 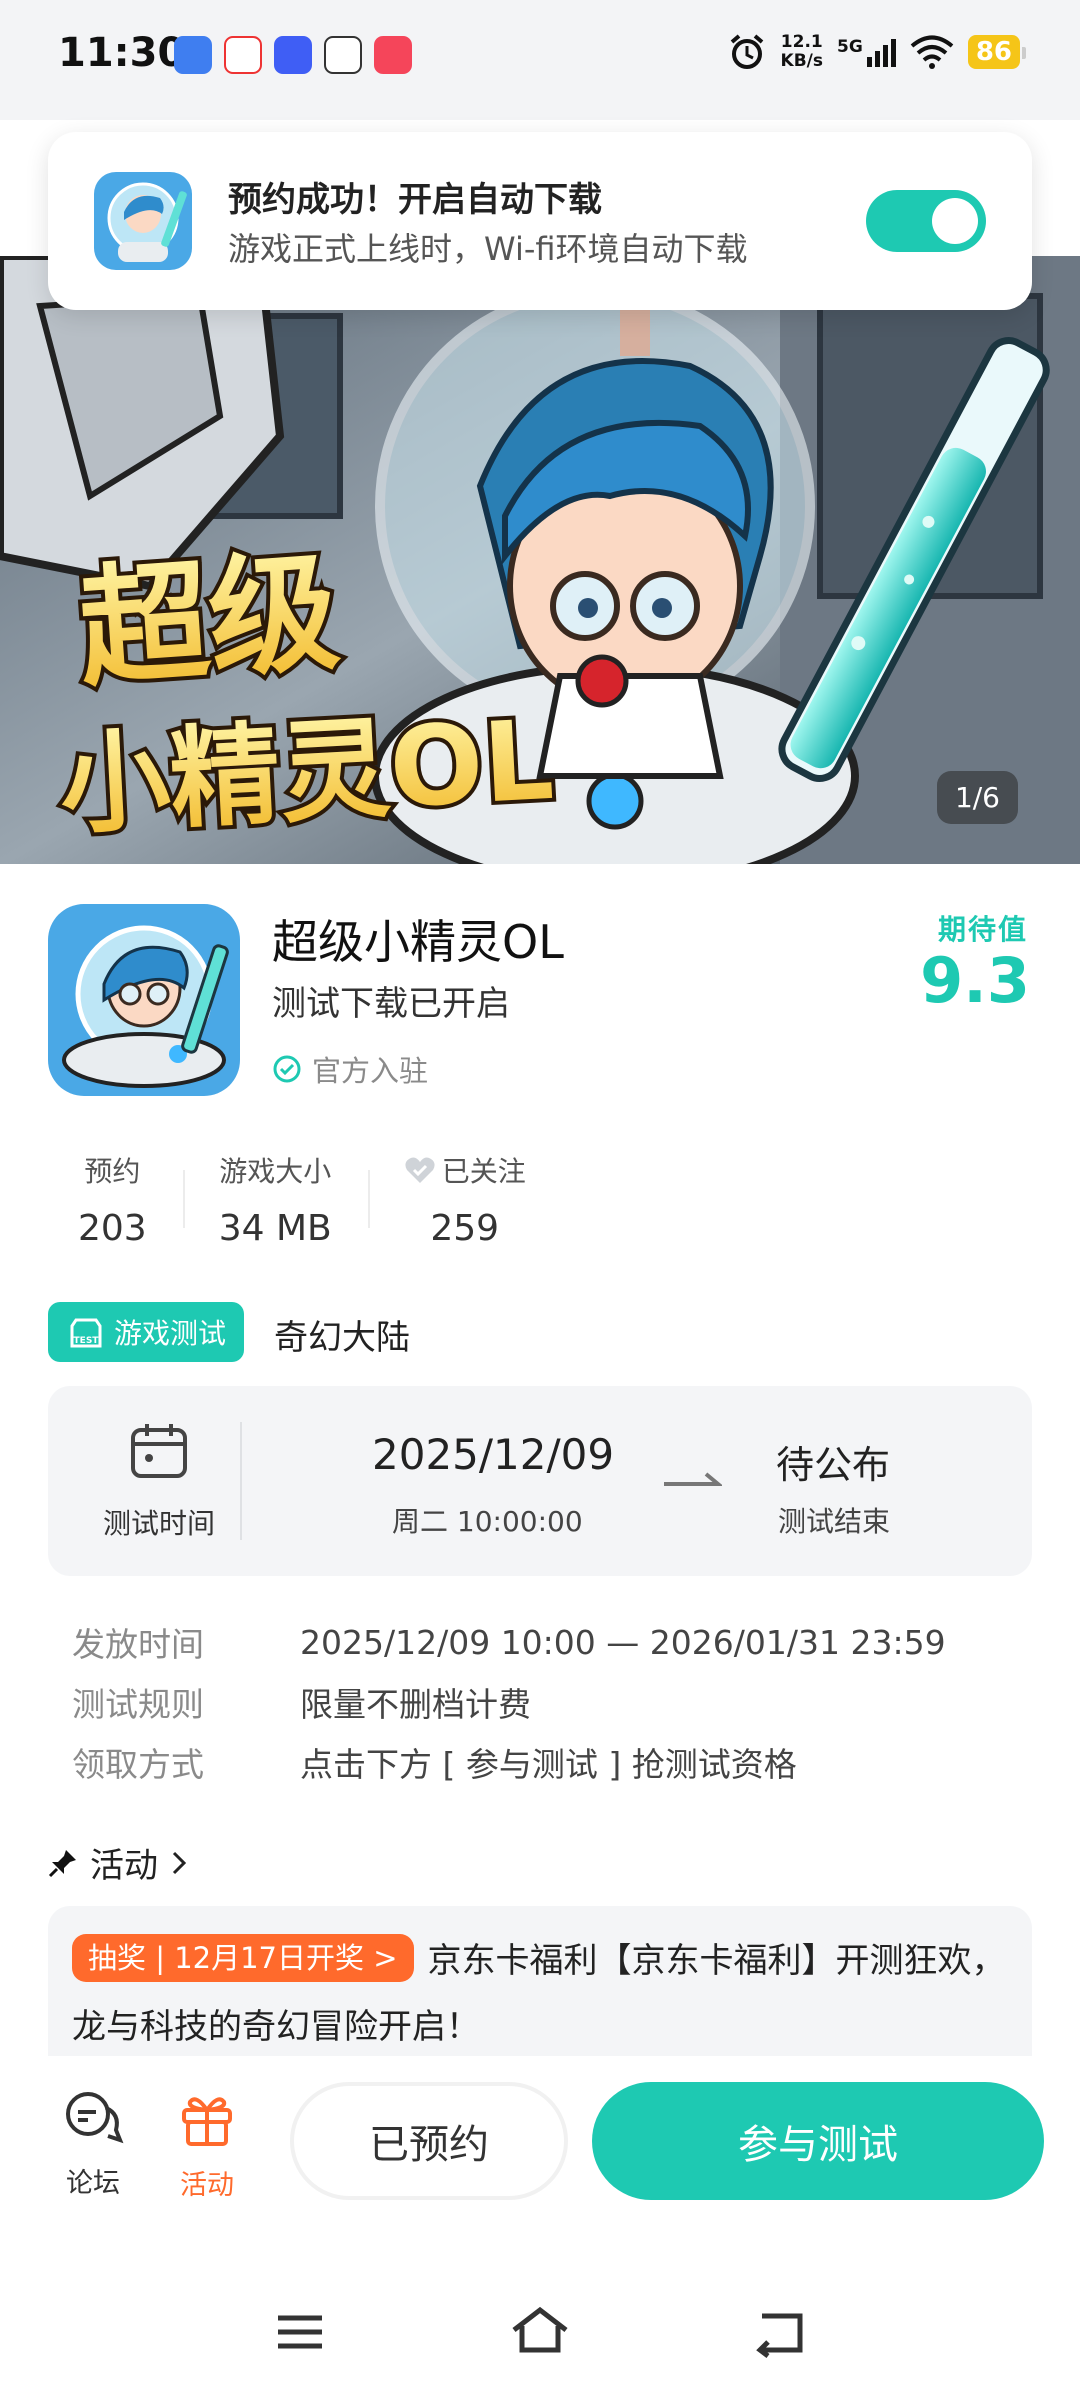 I want to click on weibo-app-icon, so click(x=243, y=55).